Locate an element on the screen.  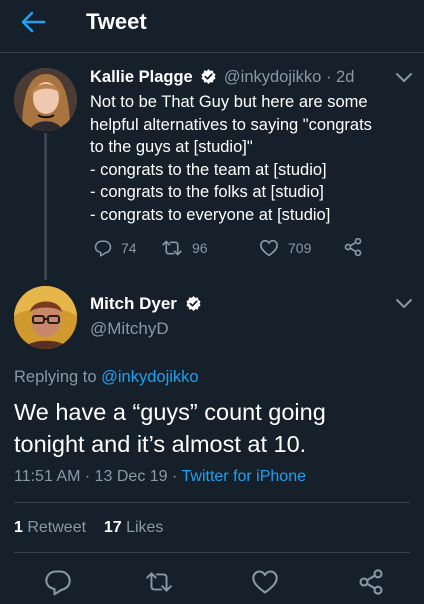
header-divider is located at coordinates (212, 52).